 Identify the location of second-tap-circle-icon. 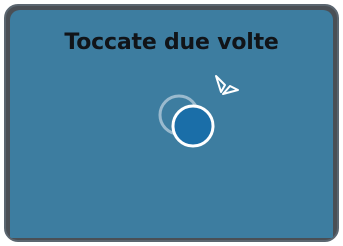
(193, 126).